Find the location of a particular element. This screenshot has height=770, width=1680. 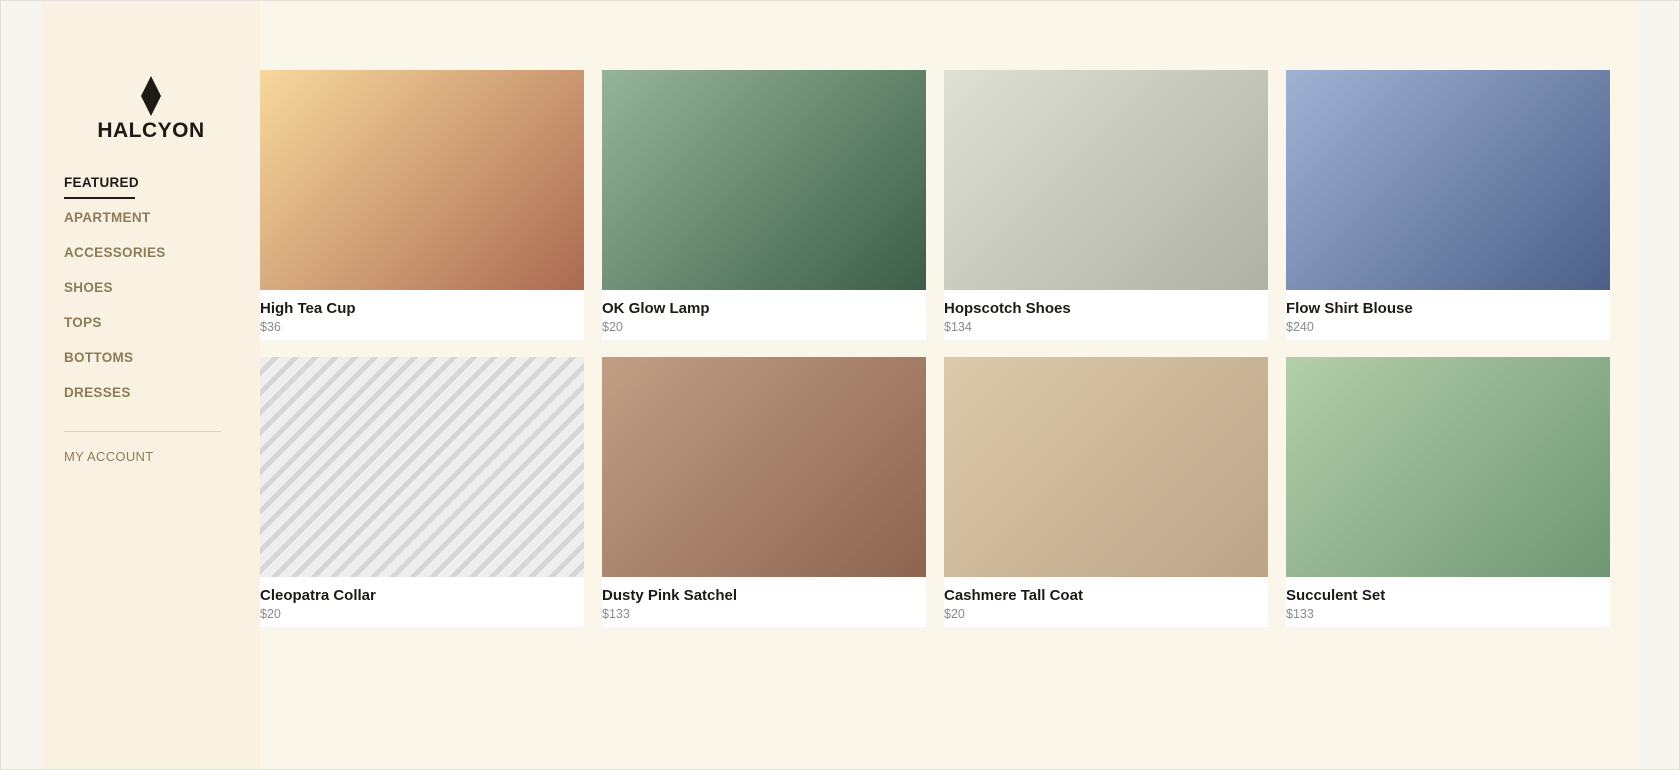

product-price: $240 is located at coordinates (1300, 327).